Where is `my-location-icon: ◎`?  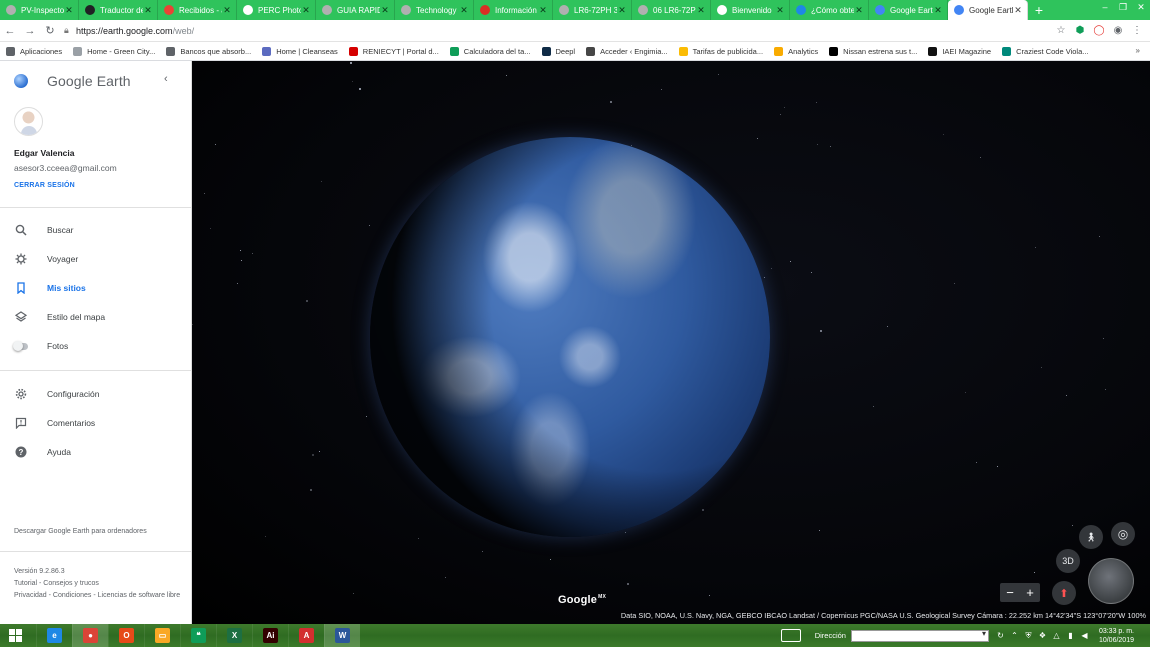
my-location-icon: ◎ is located at coordinates (1123, 534).